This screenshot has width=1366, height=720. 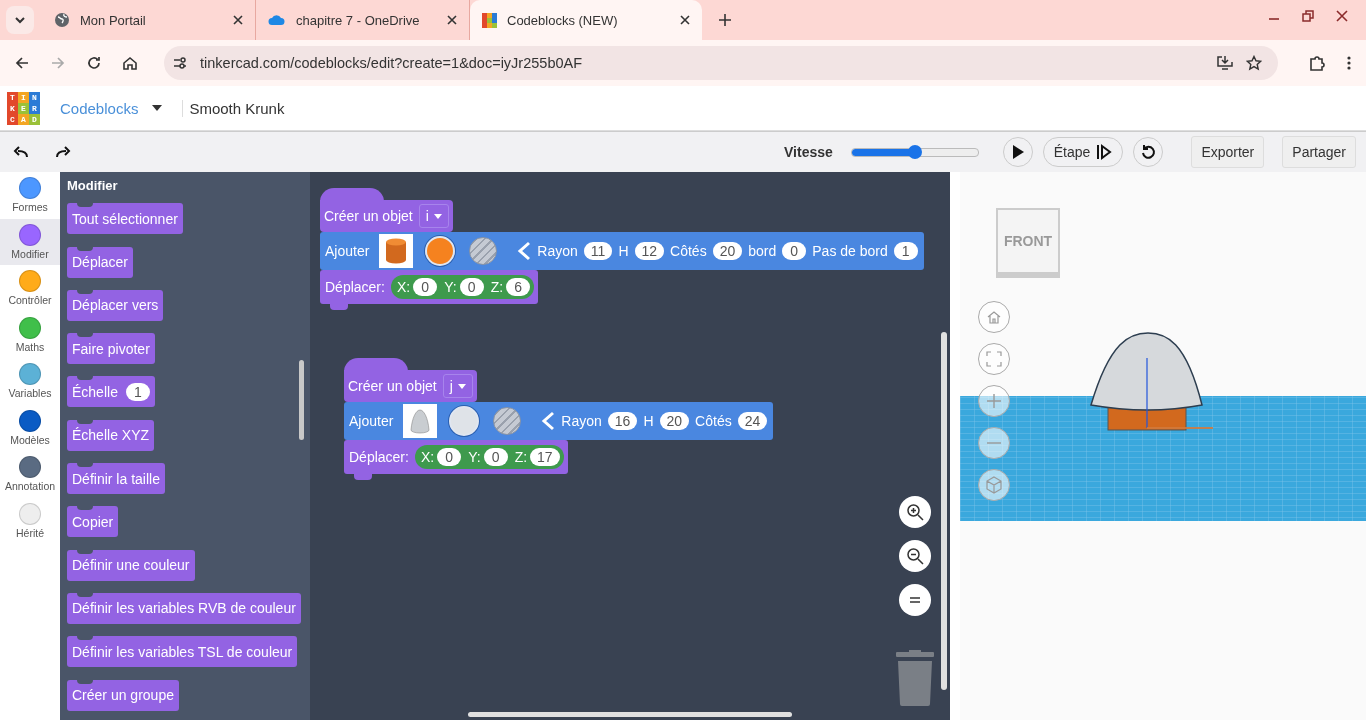 I want to click on parameter-label: Rayon, so click(x=581, y=421).